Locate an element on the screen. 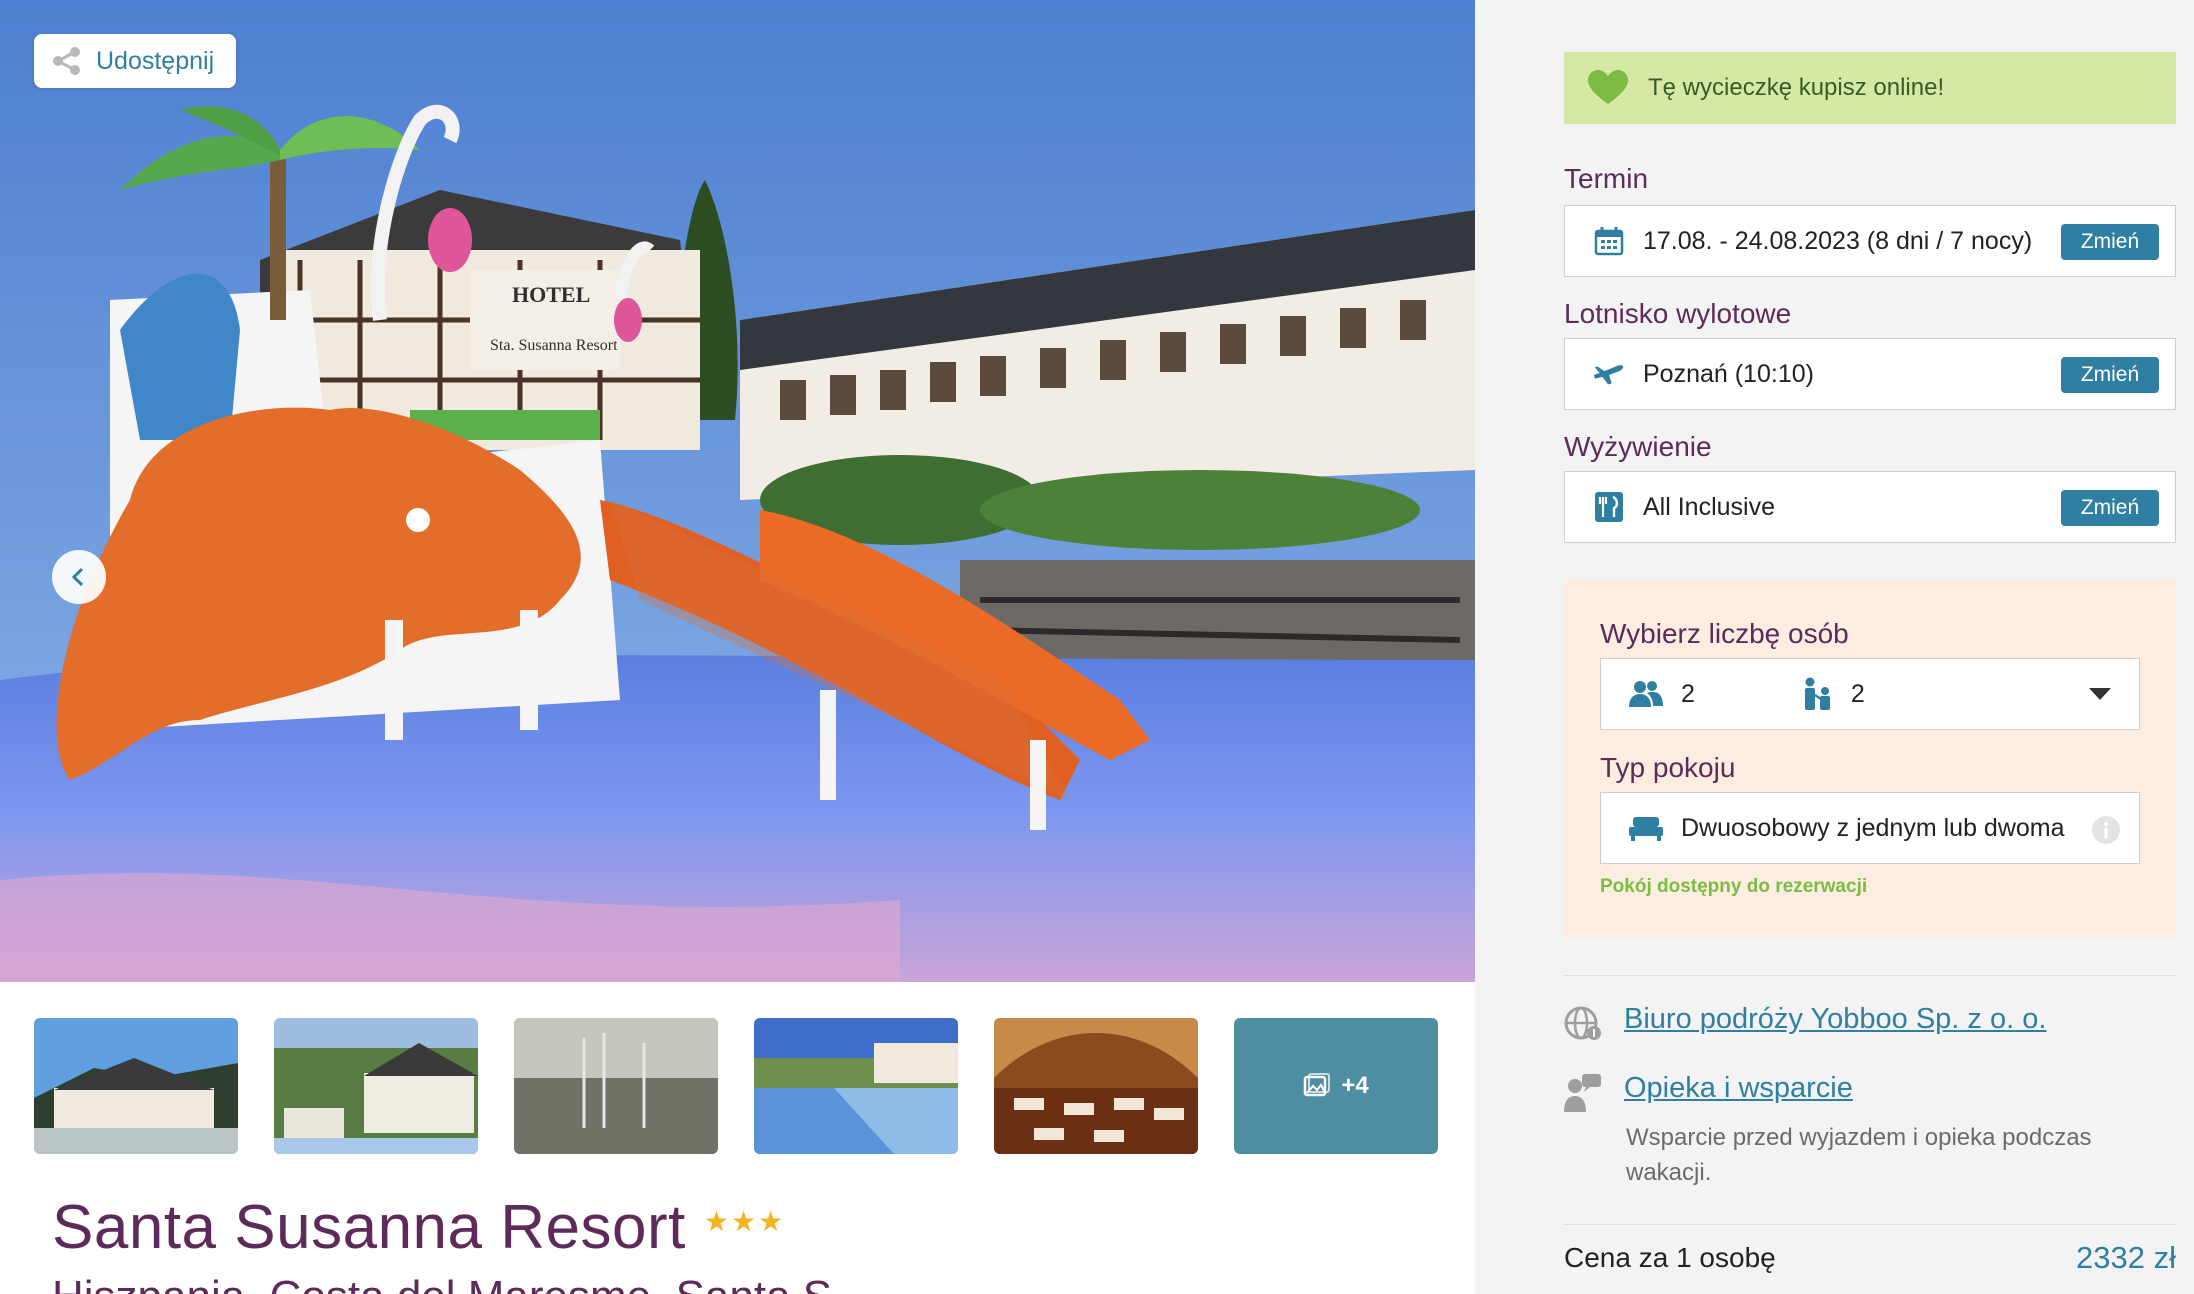 The image size is (2194, 1294). previous-photo-button is located at coordinates (79, 577).